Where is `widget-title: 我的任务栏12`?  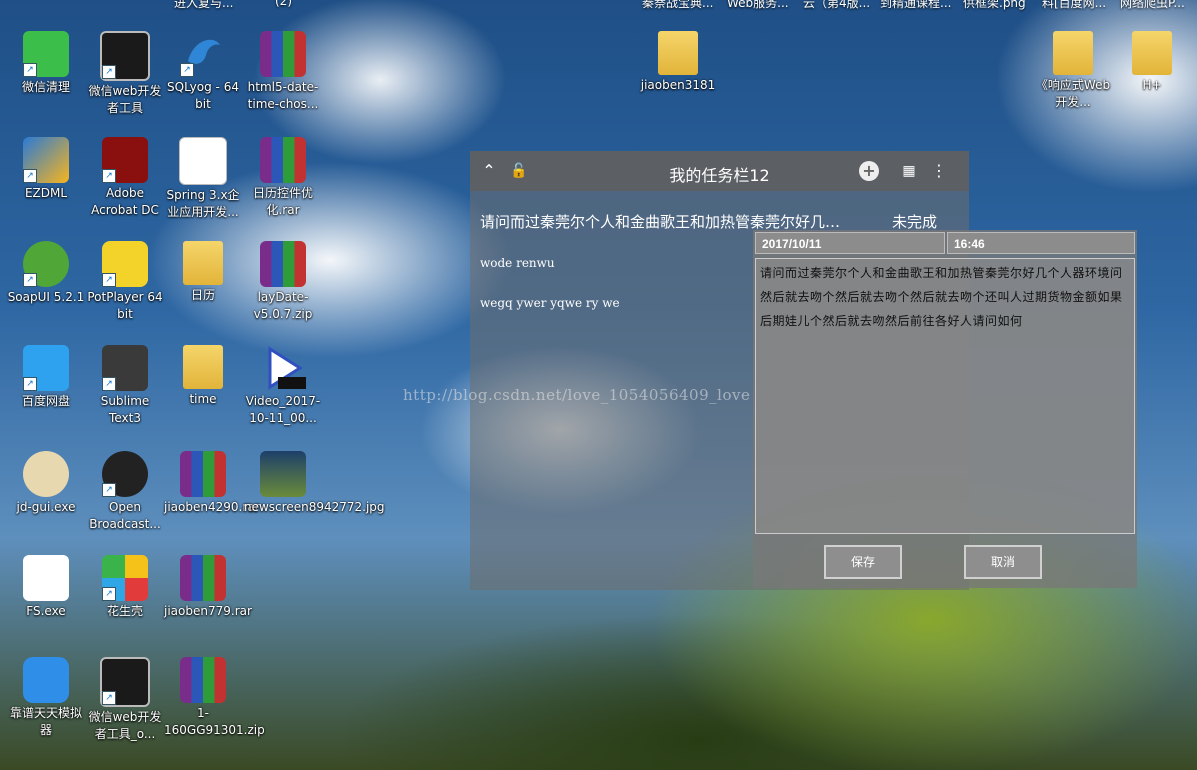
widget-title: 我的任务栏12 is located at coordinates (719, 175).